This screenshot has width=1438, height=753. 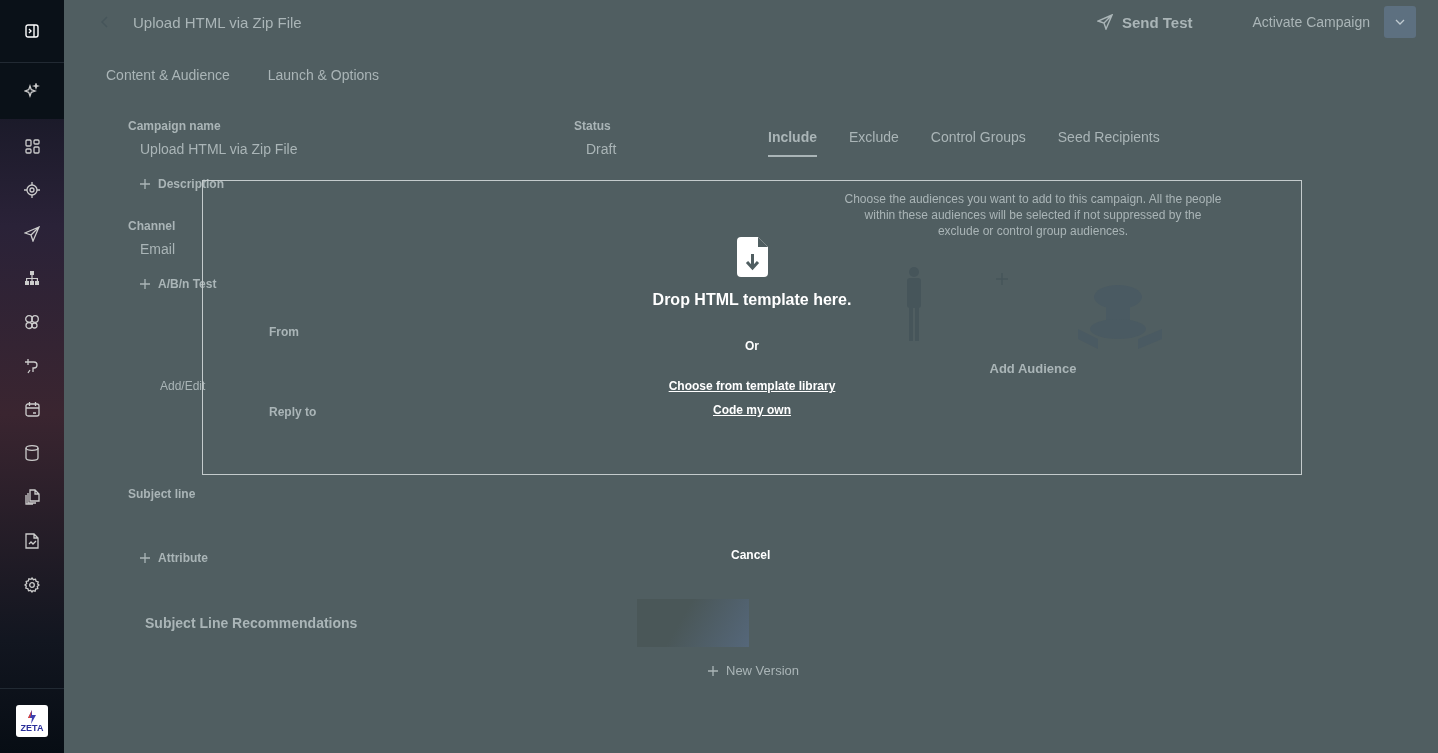 What do you see at coordinates (32, 322) in the screenshot?
I see `circles-icon` at bounding box center [32, 322].